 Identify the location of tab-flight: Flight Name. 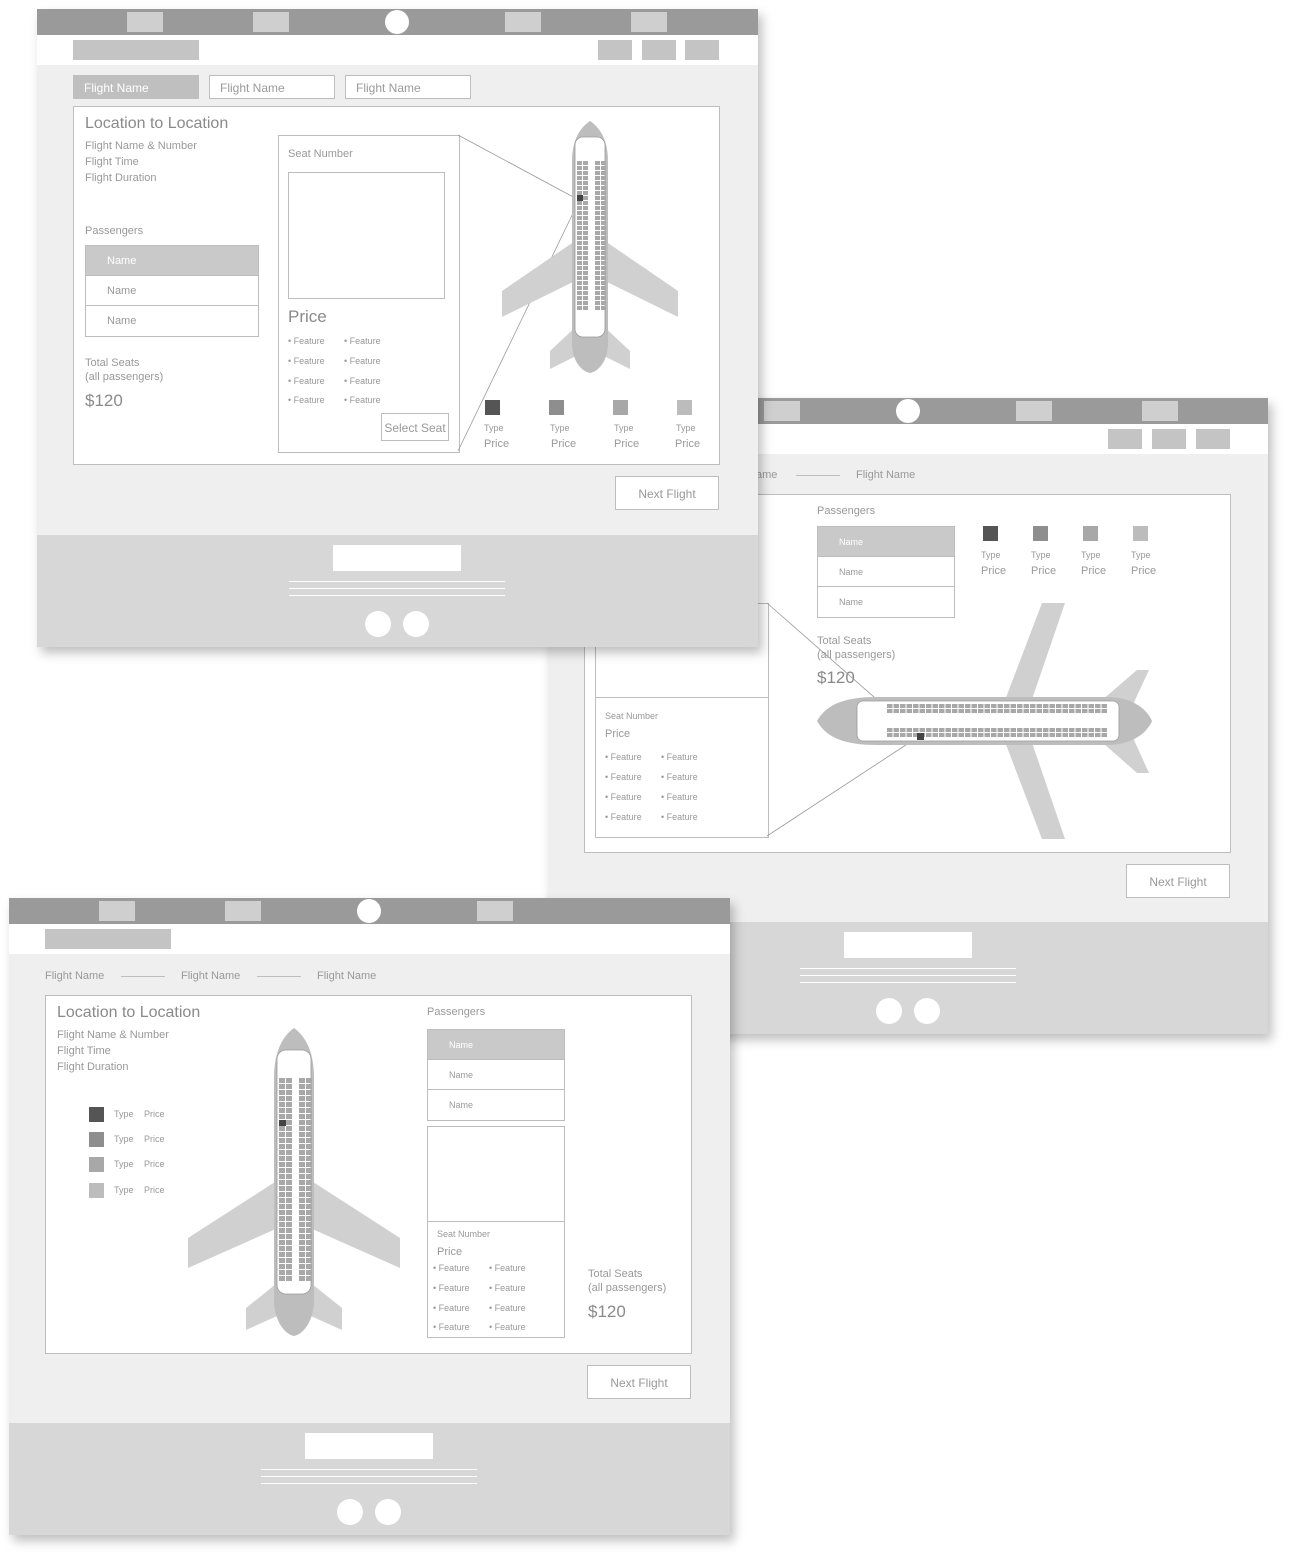
(408, 87).